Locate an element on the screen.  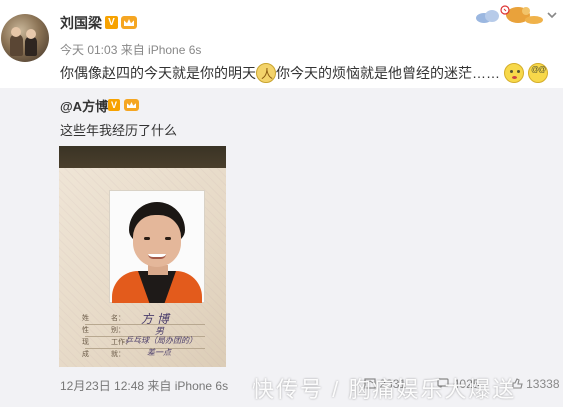
certificate-field-labels: 姓 性 现 成 is located at coordinates (85, 337).